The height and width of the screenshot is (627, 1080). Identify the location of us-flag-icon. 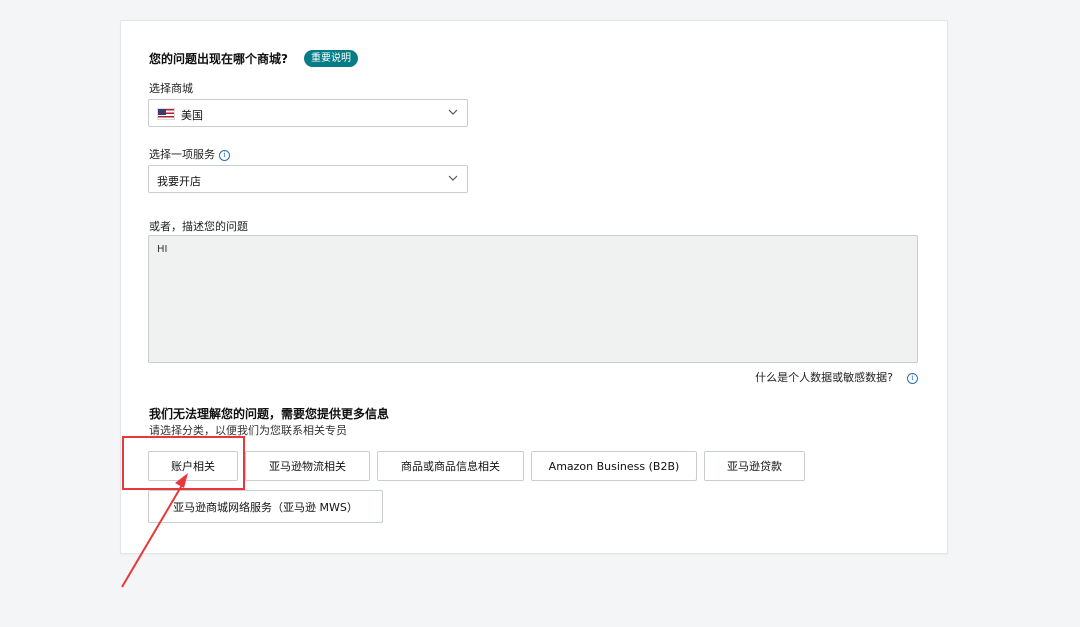
(166, 114).